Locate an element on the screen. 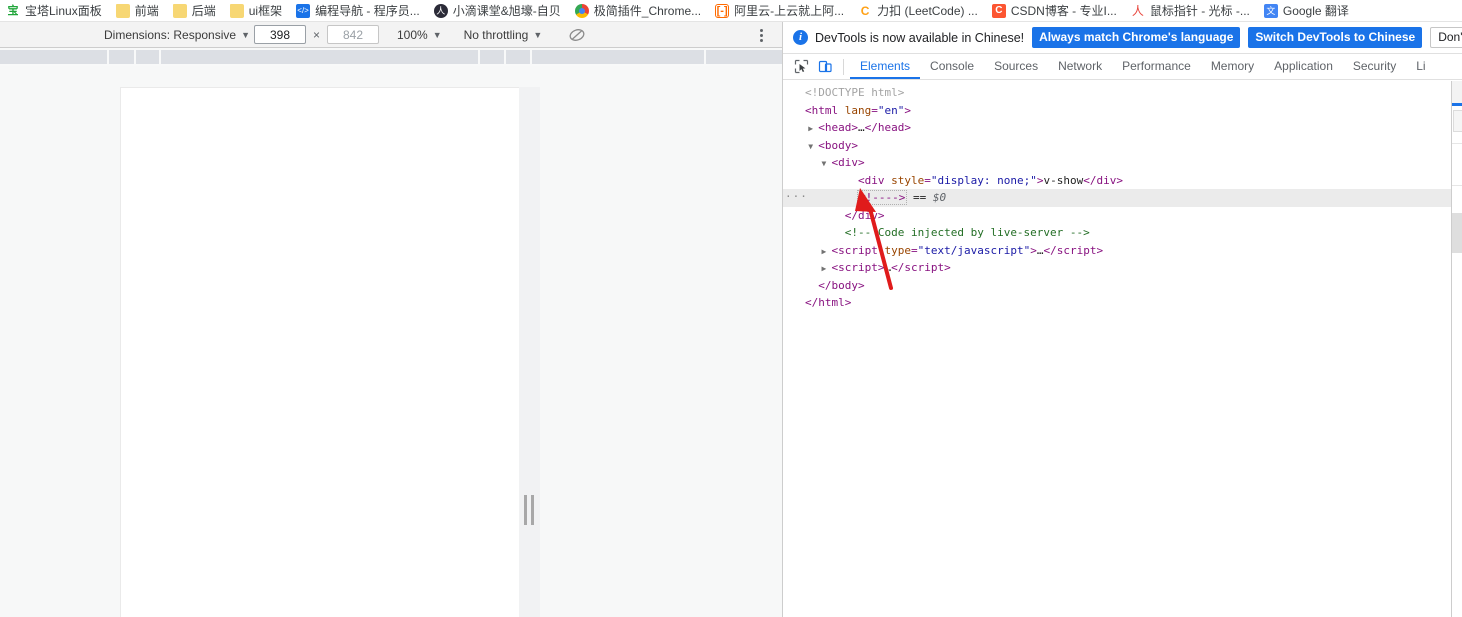  dom-node-row: ▼ <body> is located at coordinates (1117, 146).